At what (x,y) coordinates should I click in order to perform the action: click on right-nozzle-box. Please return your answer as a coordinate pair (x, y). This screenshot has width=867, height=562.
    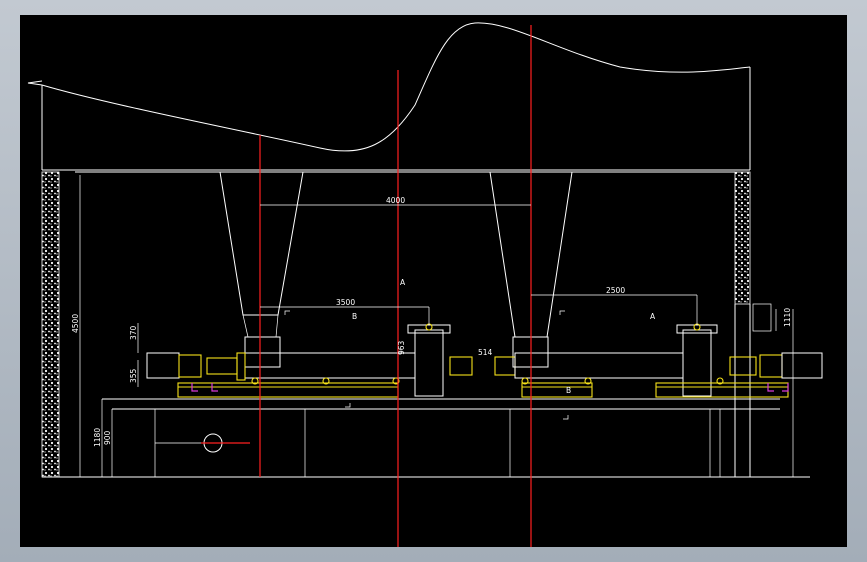
    Looking at the image, I should click on (762, 317).